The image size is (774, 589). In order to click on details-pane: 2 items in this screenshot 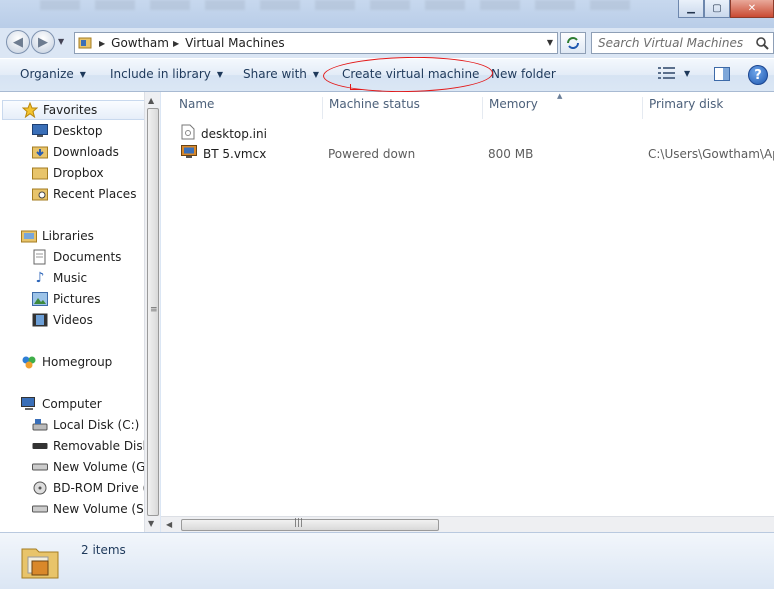, I will do `click(387, 560)`.